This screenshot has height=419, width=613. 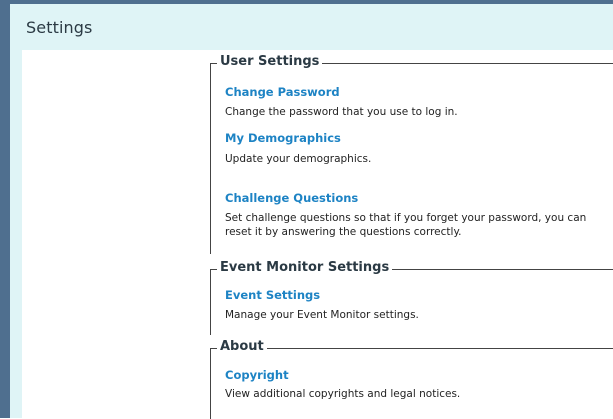 I want to click on challenge-questions-link: Challenge Questions, so click(x=291, y=198).